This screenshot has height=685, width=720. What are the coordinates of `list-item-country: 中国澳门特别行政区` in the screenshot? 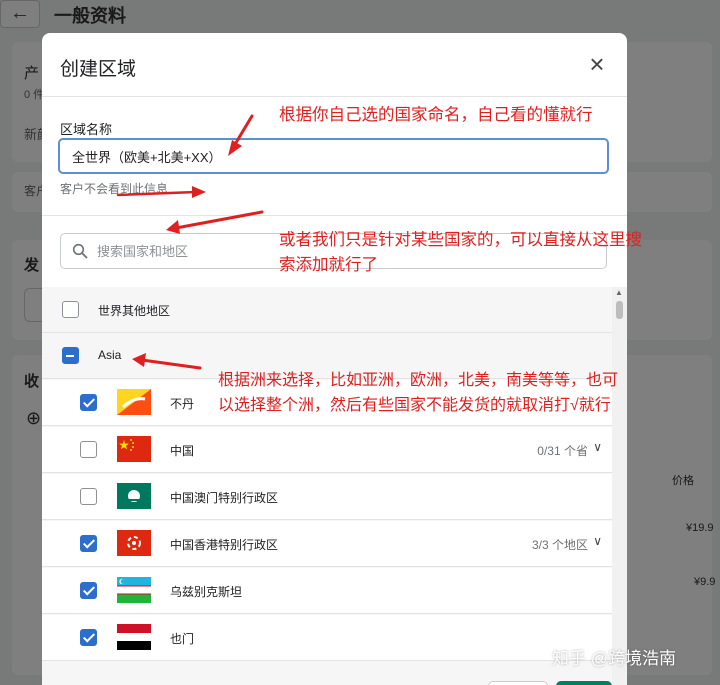 It's located at (327, 497).